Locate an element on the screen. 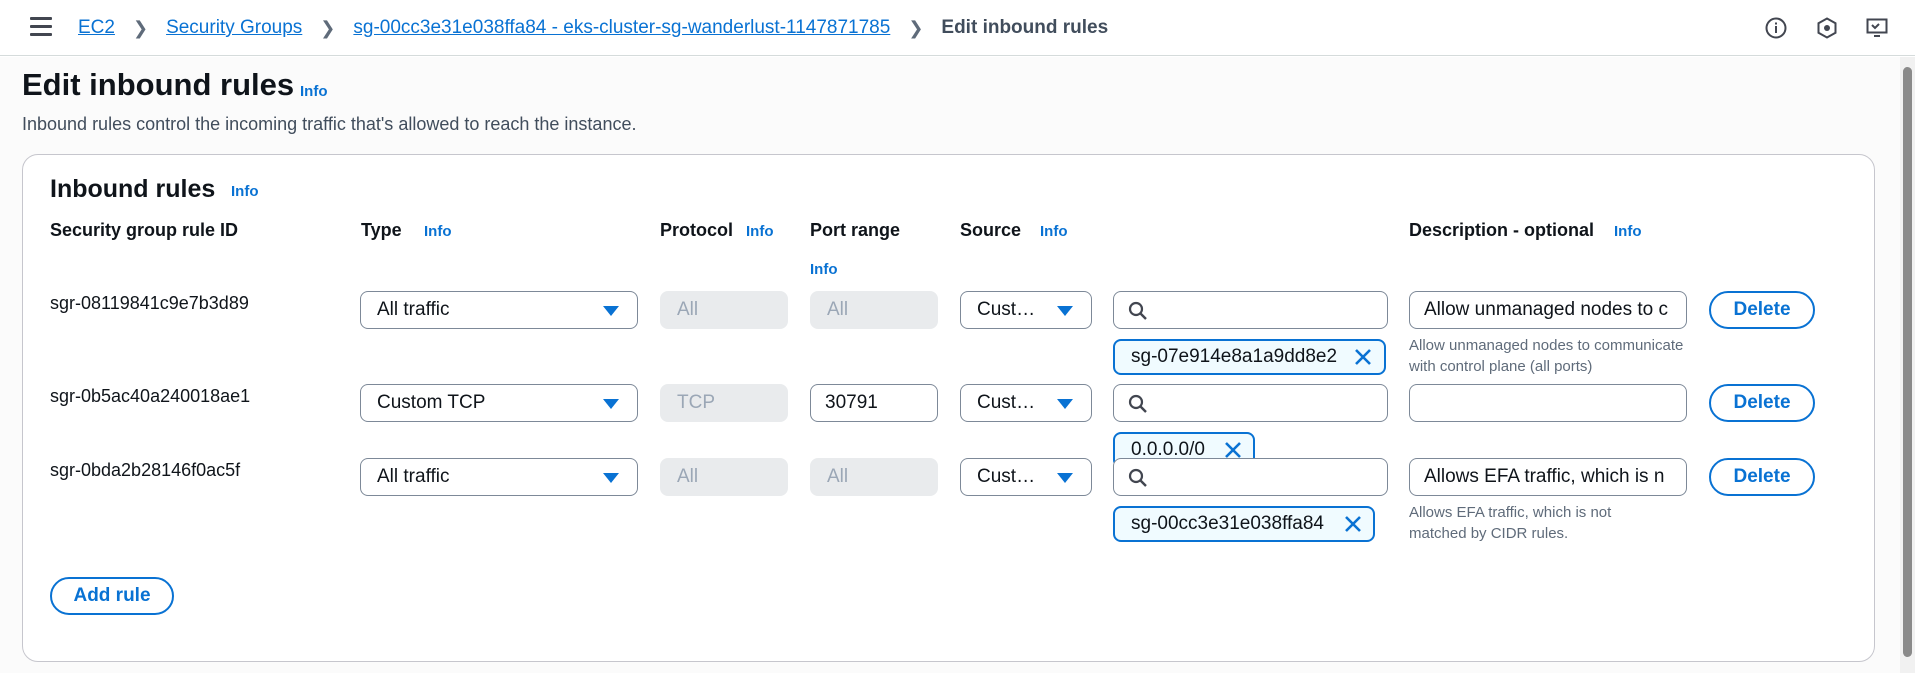  port-range-info-link: Info is located at coordinates (824, 269).